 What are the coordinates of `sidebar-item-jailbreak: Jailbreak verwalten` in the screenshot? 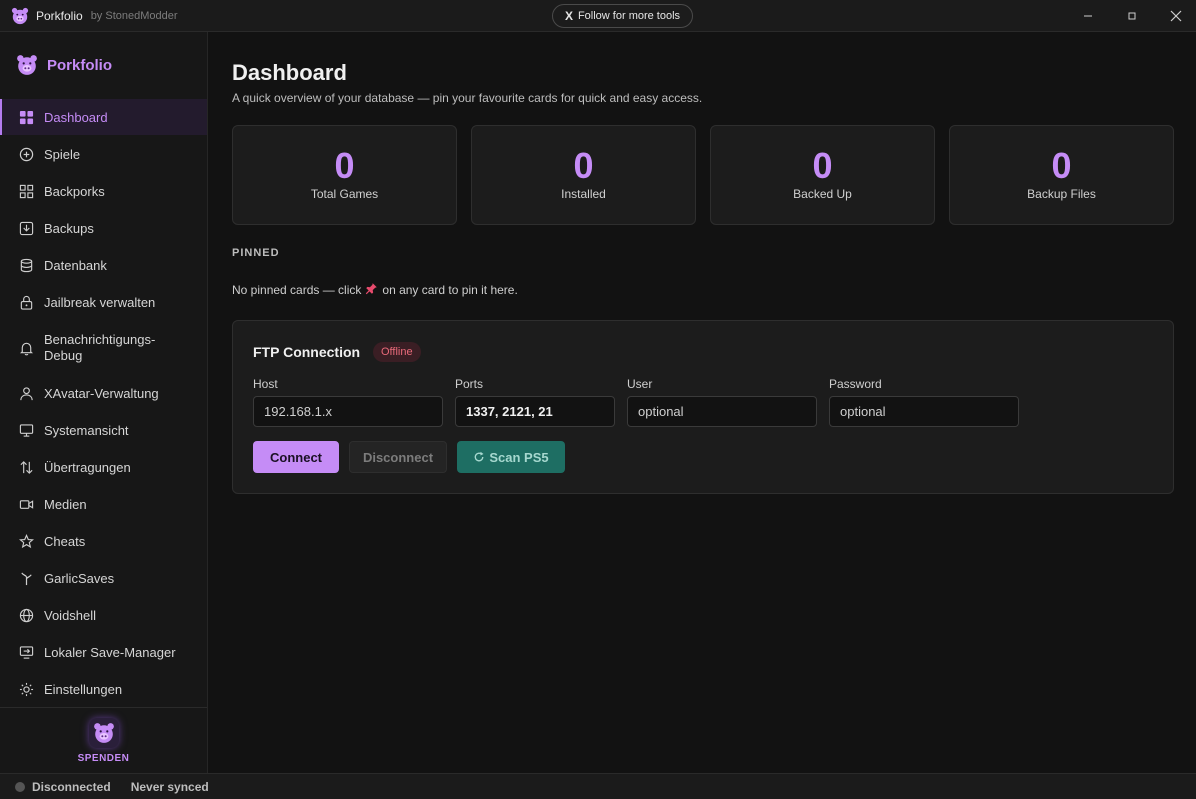 It's located at (103, 302).